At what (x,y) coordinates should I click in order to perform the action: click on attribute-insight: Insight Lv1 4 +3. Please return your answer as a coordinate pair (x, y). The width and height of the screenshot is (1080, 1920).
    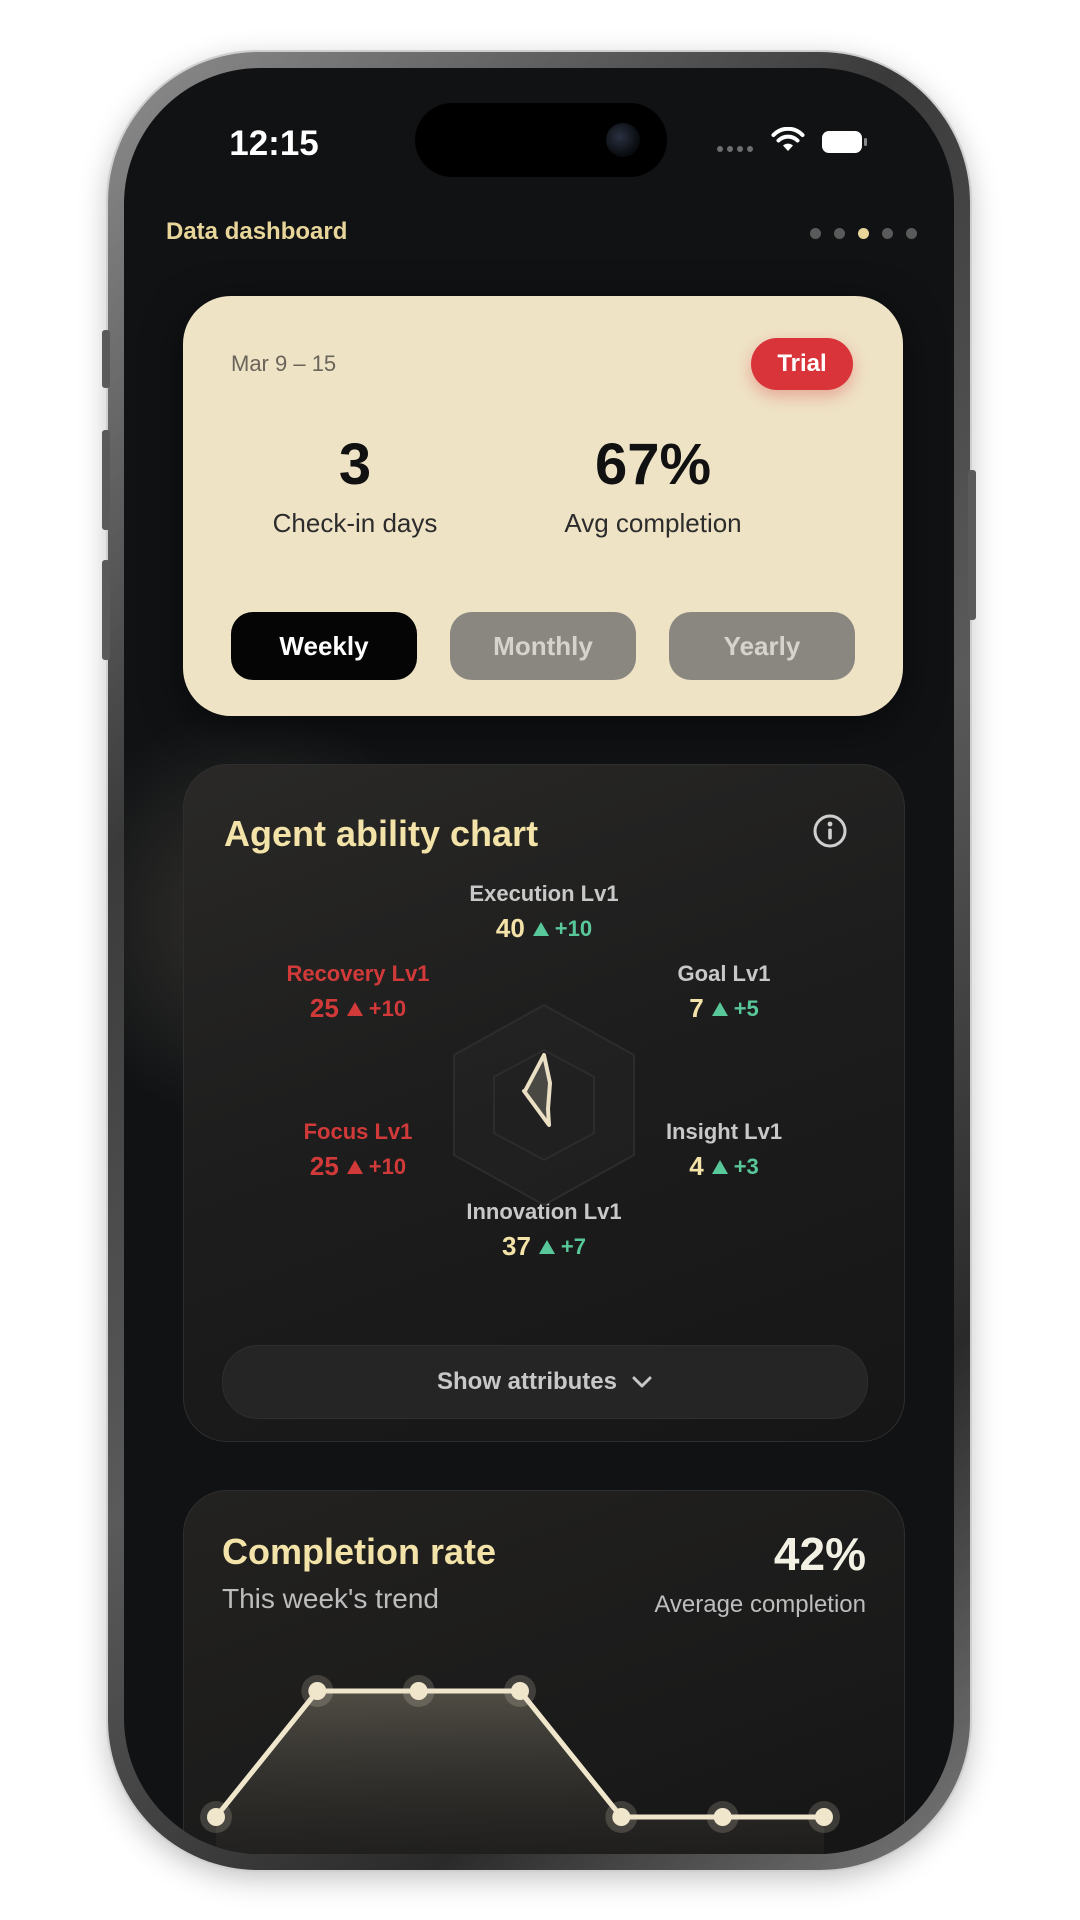
    Looking at the image, I should click on (724, 1150).